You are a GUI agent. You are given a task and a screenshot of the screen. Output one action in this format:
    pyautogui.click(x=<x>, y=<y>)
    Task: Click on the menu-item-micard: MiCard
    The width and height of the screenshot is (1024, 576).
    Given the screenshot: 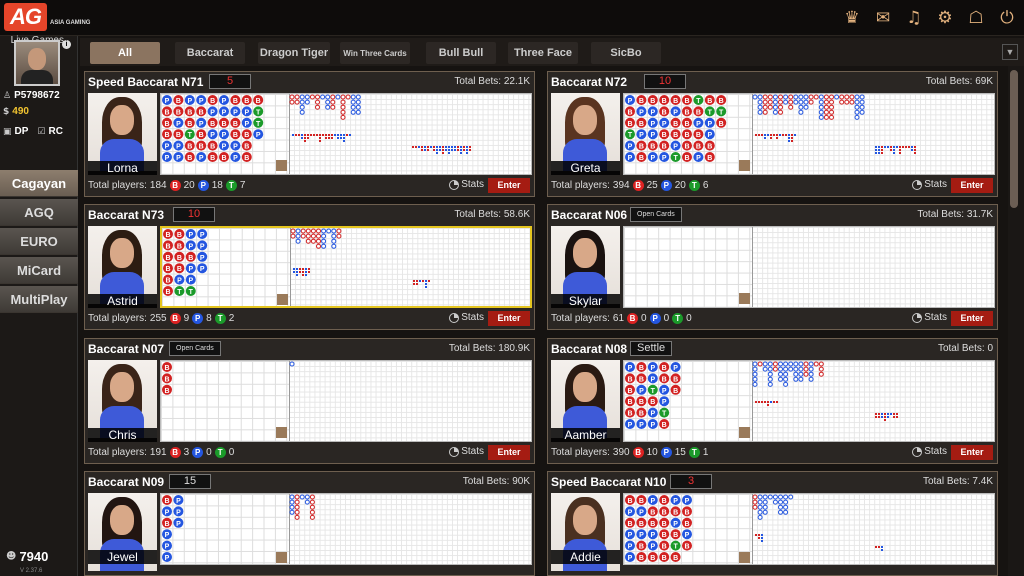 What is the action you would take?
    pyautogui.click(x=39, y=270)
    